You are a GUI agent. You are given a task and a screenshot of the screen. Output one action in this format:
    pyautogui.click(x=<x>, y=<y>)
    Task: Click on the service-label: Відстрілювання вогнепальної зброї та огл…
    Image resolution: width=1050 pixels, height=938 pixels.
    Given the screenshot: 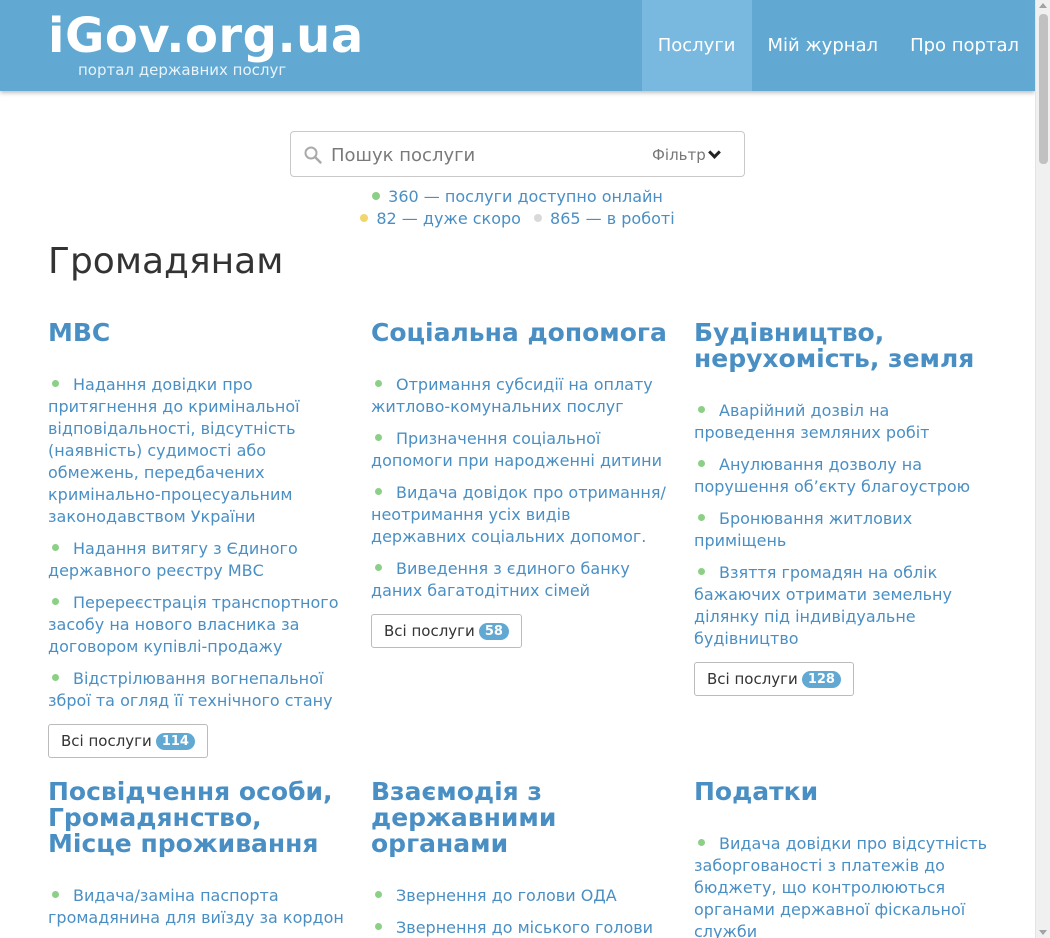 What is the action you would take?
    pyautogui.click(x=190, y=689)
    